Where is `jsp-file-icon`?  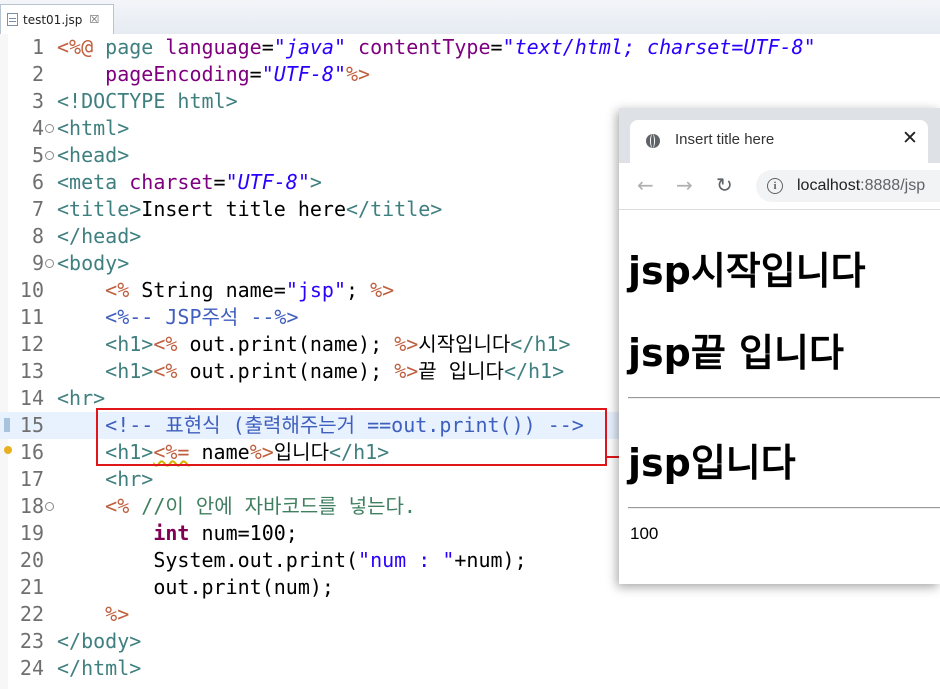 jsp-file-icon is located at coordinates (12, 19).